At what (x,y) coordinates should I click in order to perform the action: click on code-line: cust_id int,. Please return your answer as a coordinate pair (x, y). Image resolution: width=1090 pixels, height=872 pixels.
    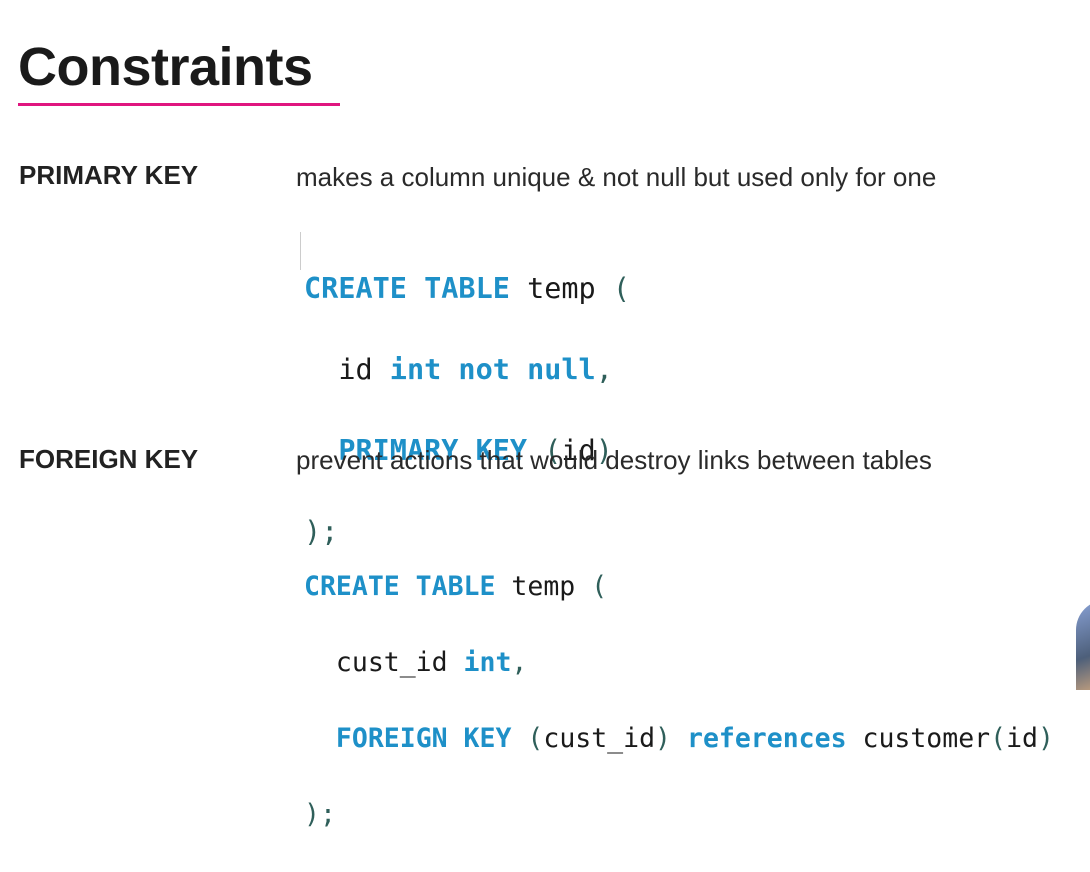
    Looking at the image, I should click on (679, 663).